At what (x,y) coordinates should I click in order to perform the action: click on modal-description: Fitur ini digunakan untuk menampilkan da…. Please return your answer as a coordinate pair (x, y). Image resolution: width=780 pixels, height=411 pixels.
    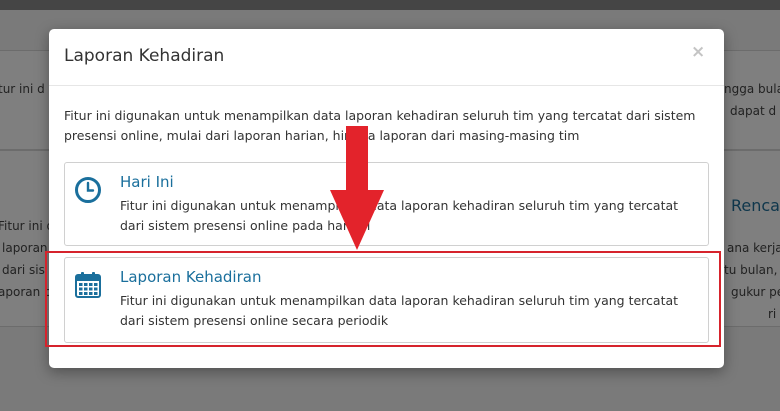
    Looking at the image, I should click on (380, 125).